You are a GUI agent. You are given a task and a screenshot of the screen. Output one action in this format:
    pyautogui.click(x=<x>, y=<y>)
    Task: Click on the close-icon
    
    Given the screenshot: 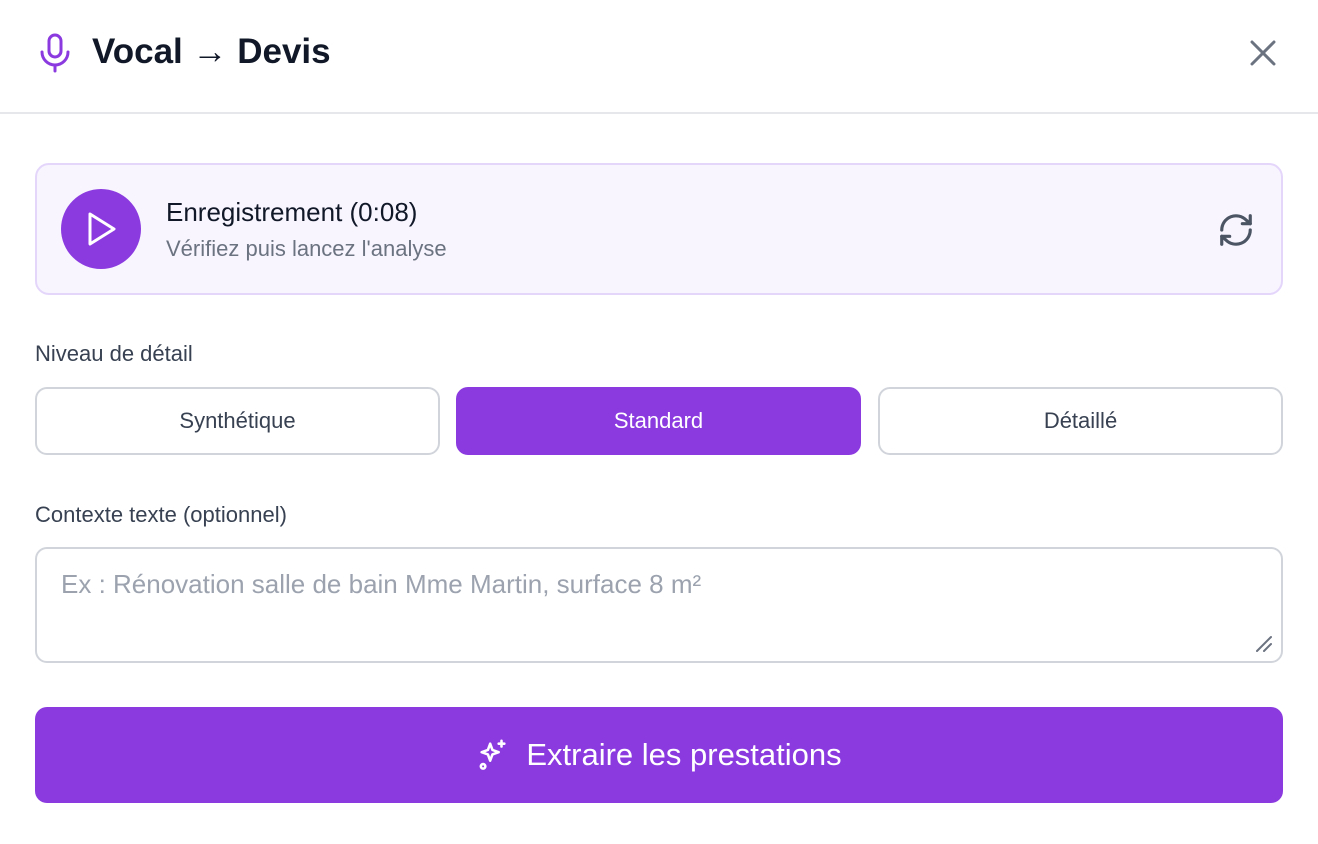 What is the action you would take?
    pyautogui.click(x=1263, y=53)
    